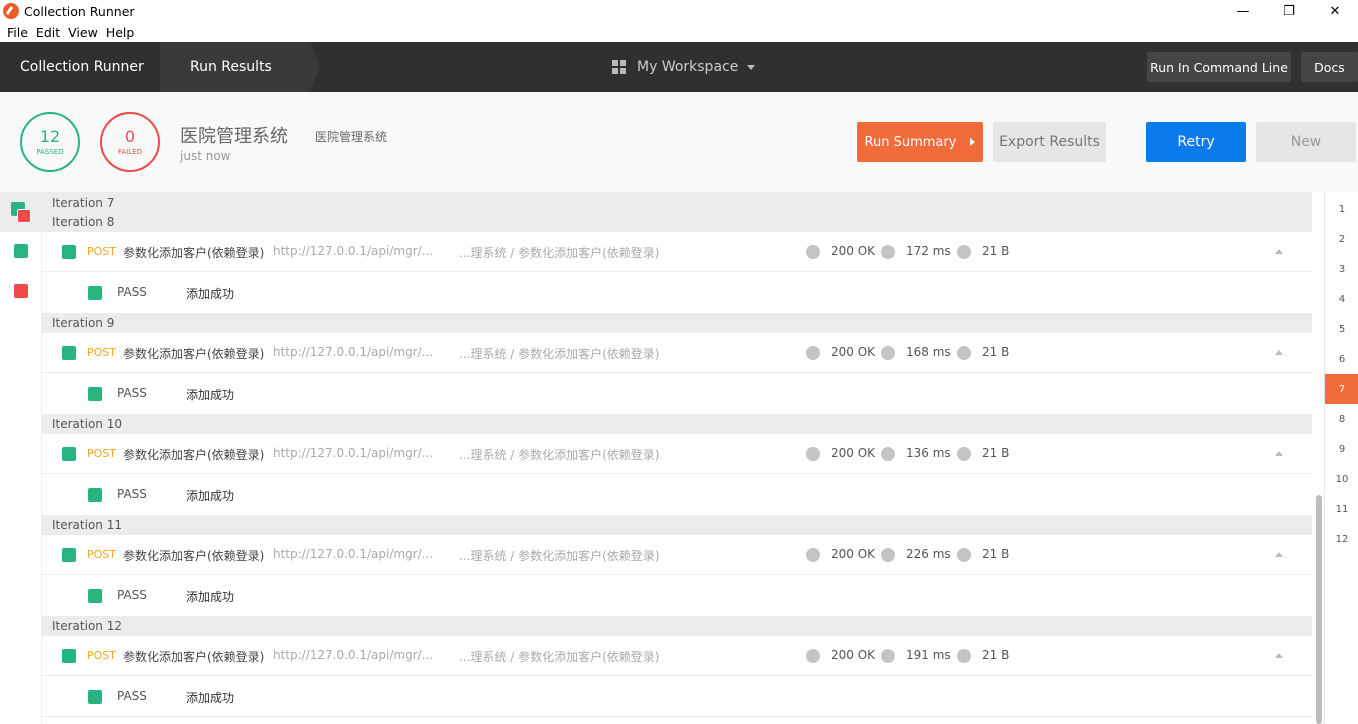 This screenshot has width=1358, height=724. Describe the element at coordinates (1196, 142) in the screenshot. I see `retry-button: Retry` at that location.